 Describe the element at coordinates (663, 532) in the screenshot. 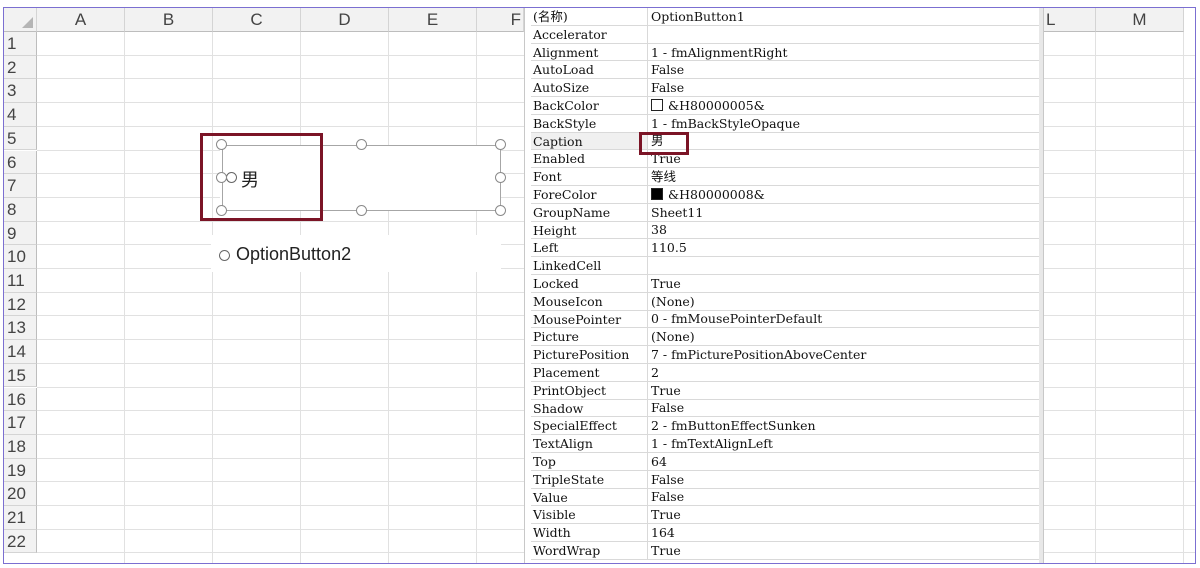

I see `property-value: 164` at that location.